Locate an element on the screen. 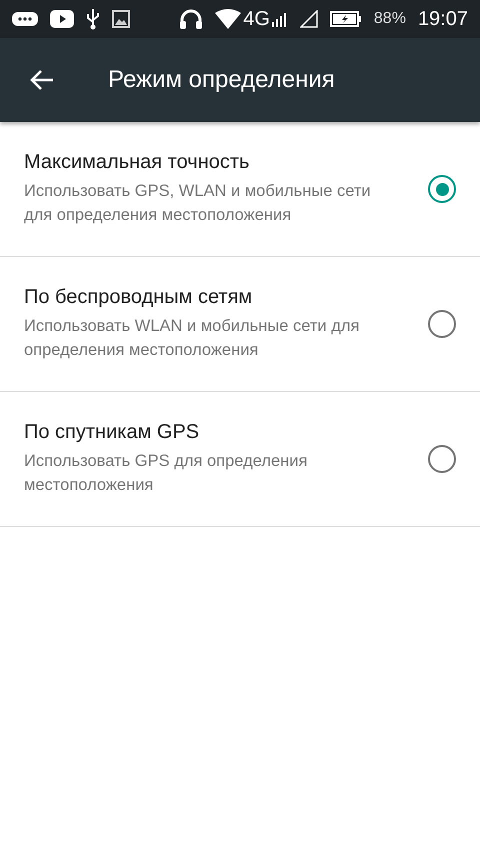 The width and height of the screenshot is (480, 854). option-title: Максимальная точность is located at coordinates (137, 162).